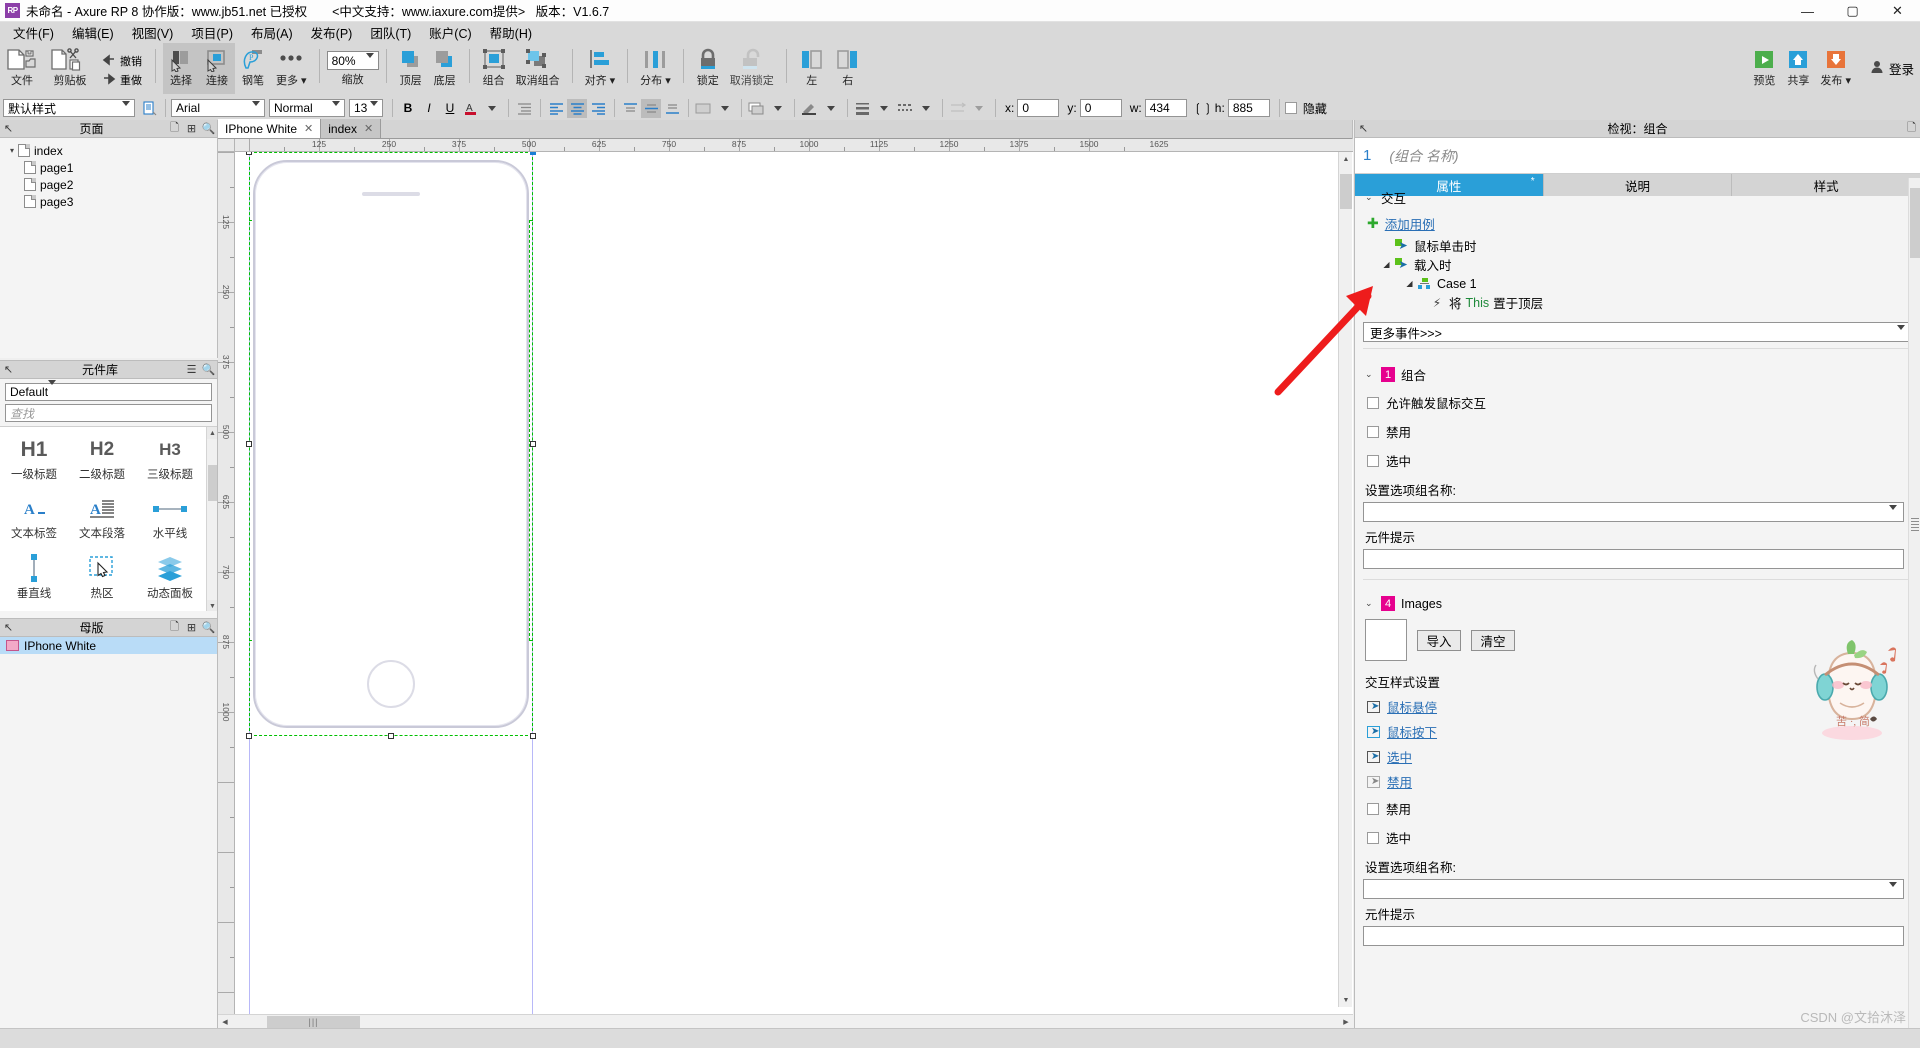  What do you see at coordinates (108, 150) in the screenshot?
I see `page-item-index: ▾ index` at bounding box center [108, 150].